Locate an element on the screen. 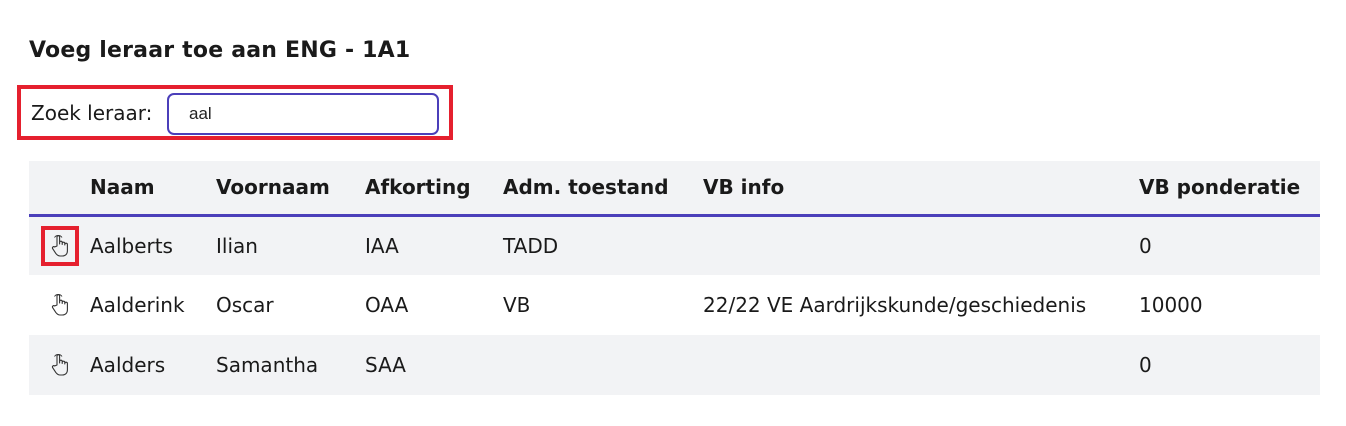 The width and height of the screenshot is (1346, 426). cell-adm-toestand: VB is located at coordinates (517, 305).